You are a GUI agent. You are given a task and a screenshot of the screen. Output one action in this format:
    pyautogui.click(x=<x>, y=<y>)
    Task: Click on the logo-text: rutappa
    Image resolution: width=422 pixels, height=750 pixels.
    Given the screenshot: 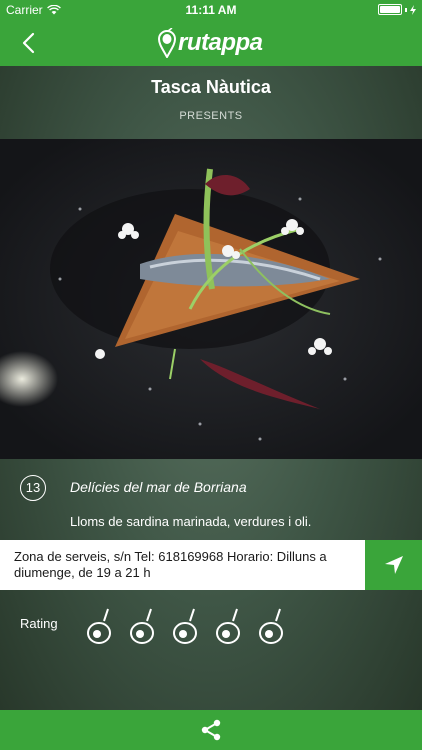 What is the action you would take?
    pyautogui.click(x=220, y=42)
    